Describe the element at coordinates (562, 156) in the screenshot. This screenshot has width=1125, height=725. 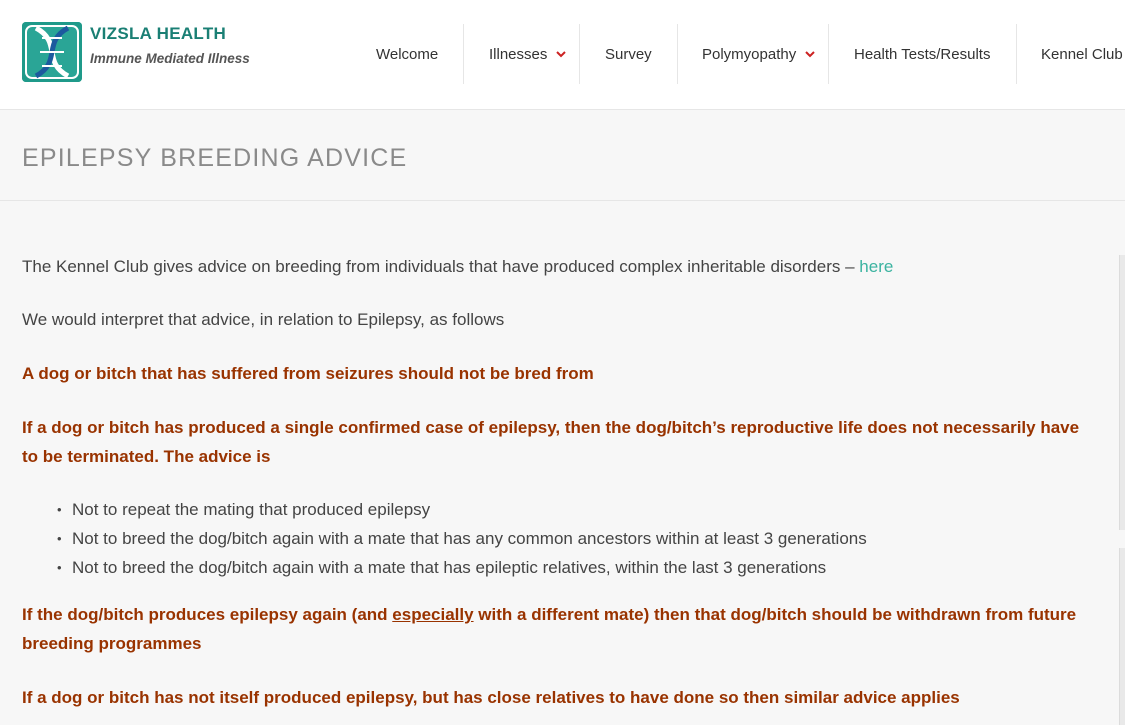
I see `page-title-bar: EPILEPSY BREEDING ADVICE` at that location.